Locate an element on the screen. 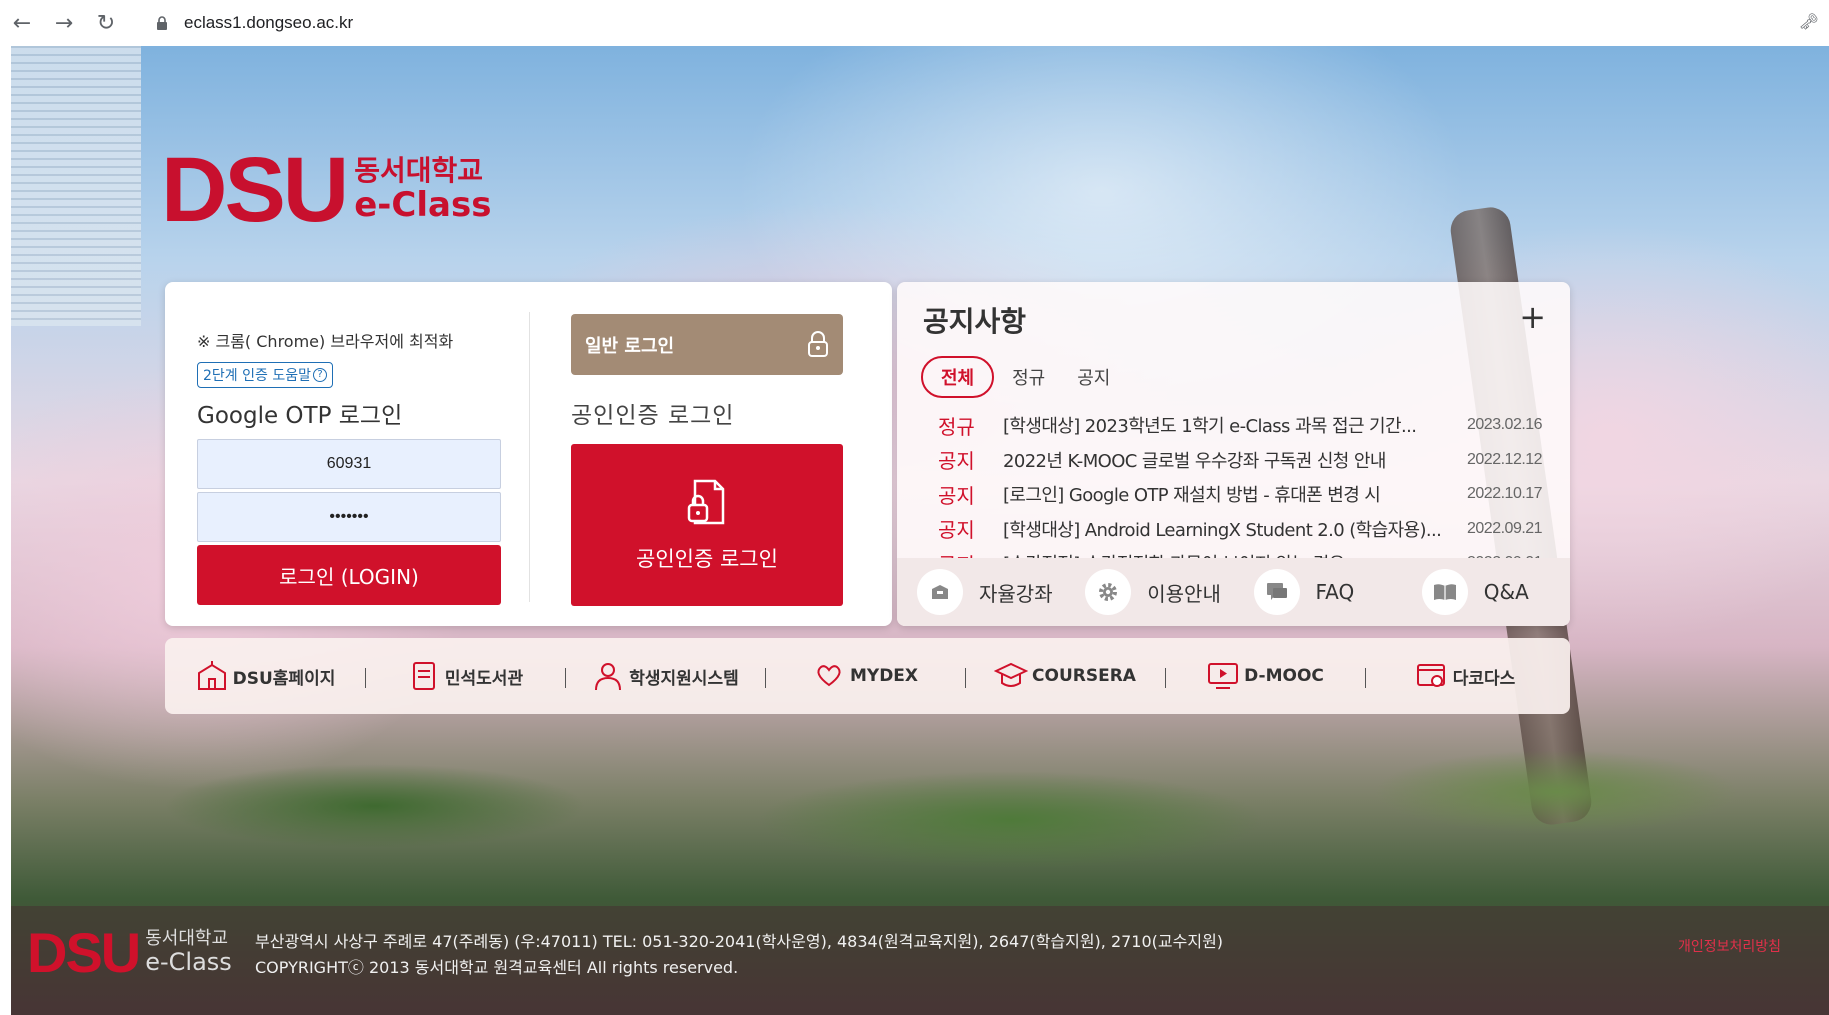 The width and height of the screenshot is (1829, 1015). dacodas-link: 다코다스 is located at coordinates (1465, 676).